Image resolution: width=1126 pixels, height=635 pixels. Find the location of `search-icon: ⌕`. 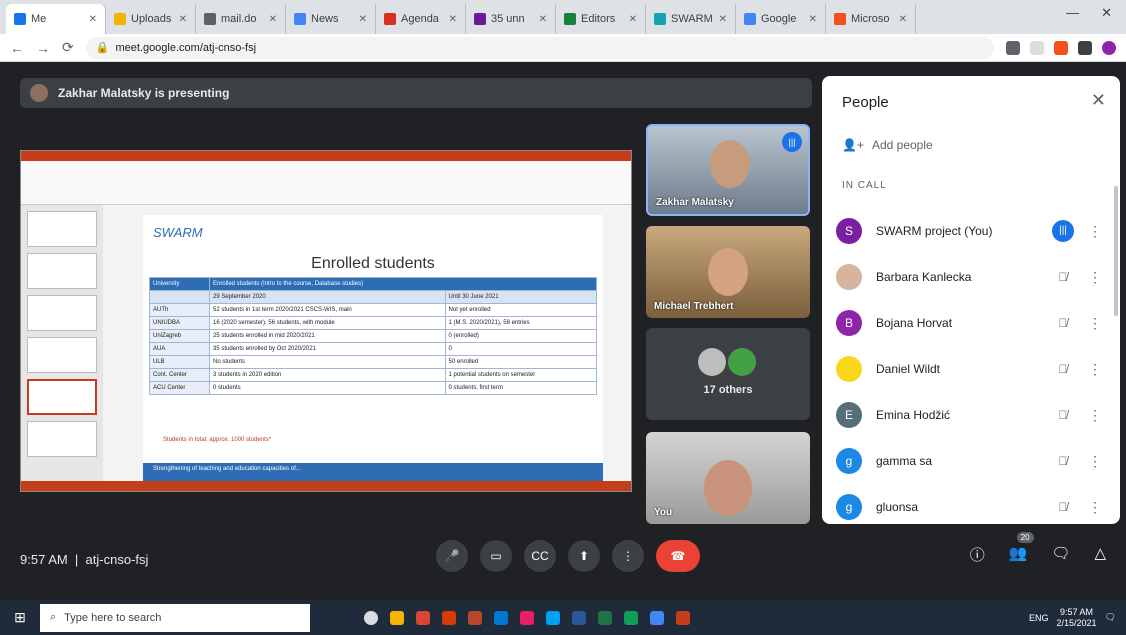

search-icon: ⌕ is located at coordinates (53, 617).